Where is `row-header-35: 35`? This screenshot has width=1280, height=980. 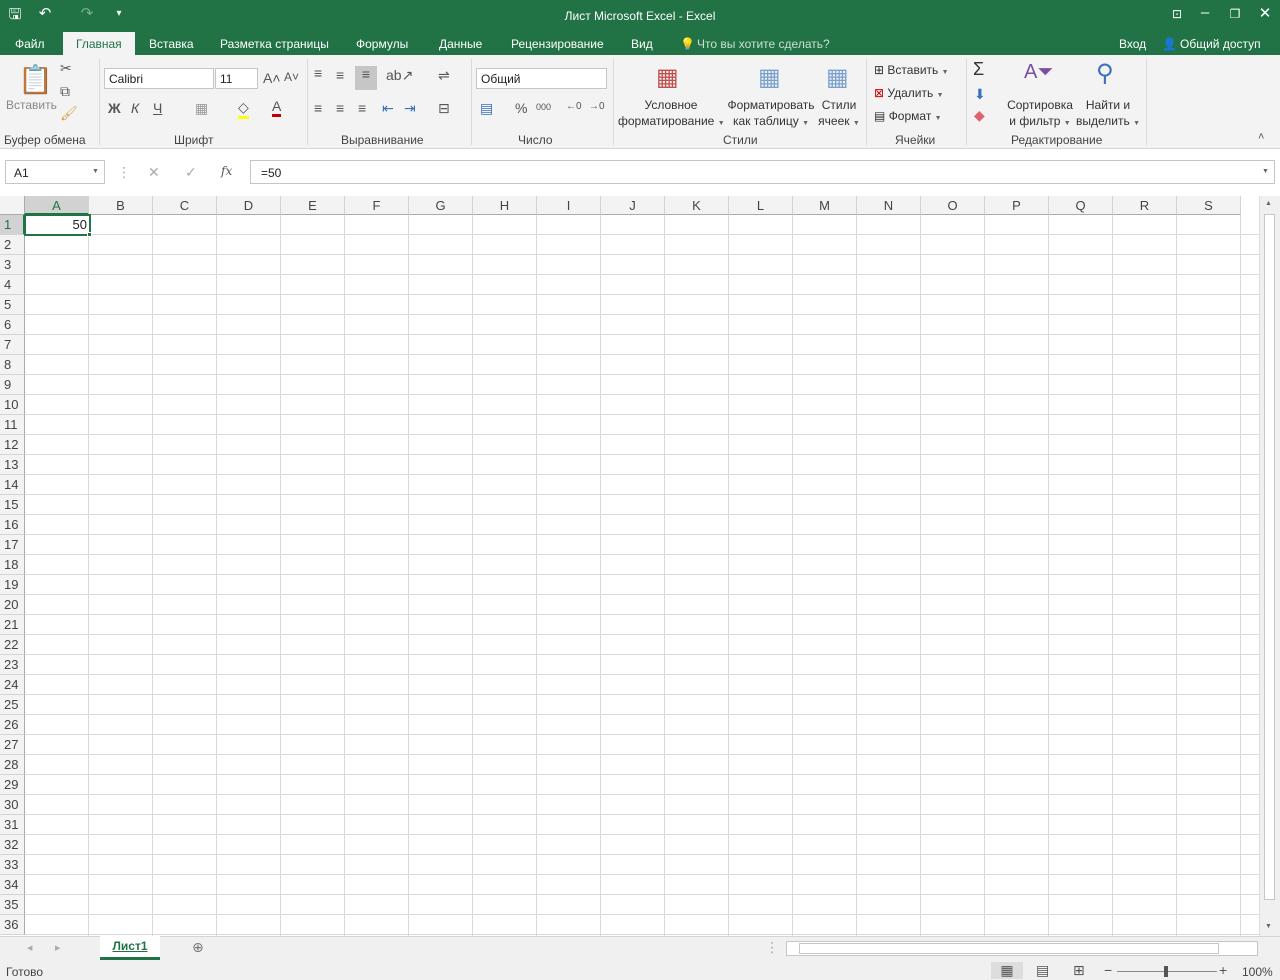
row-header-35: 35 is located at coordinates (12, 905).